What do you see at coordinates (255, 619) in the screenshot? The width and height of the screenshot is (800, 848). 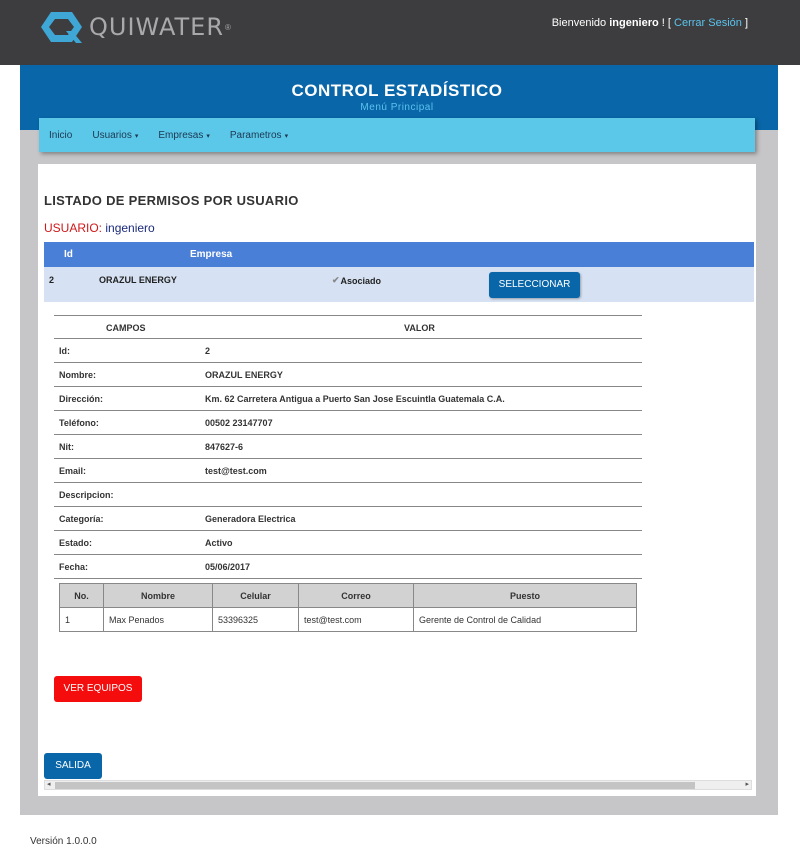 I see `cell-celular: 53396325` at bounding box center [255, 619].